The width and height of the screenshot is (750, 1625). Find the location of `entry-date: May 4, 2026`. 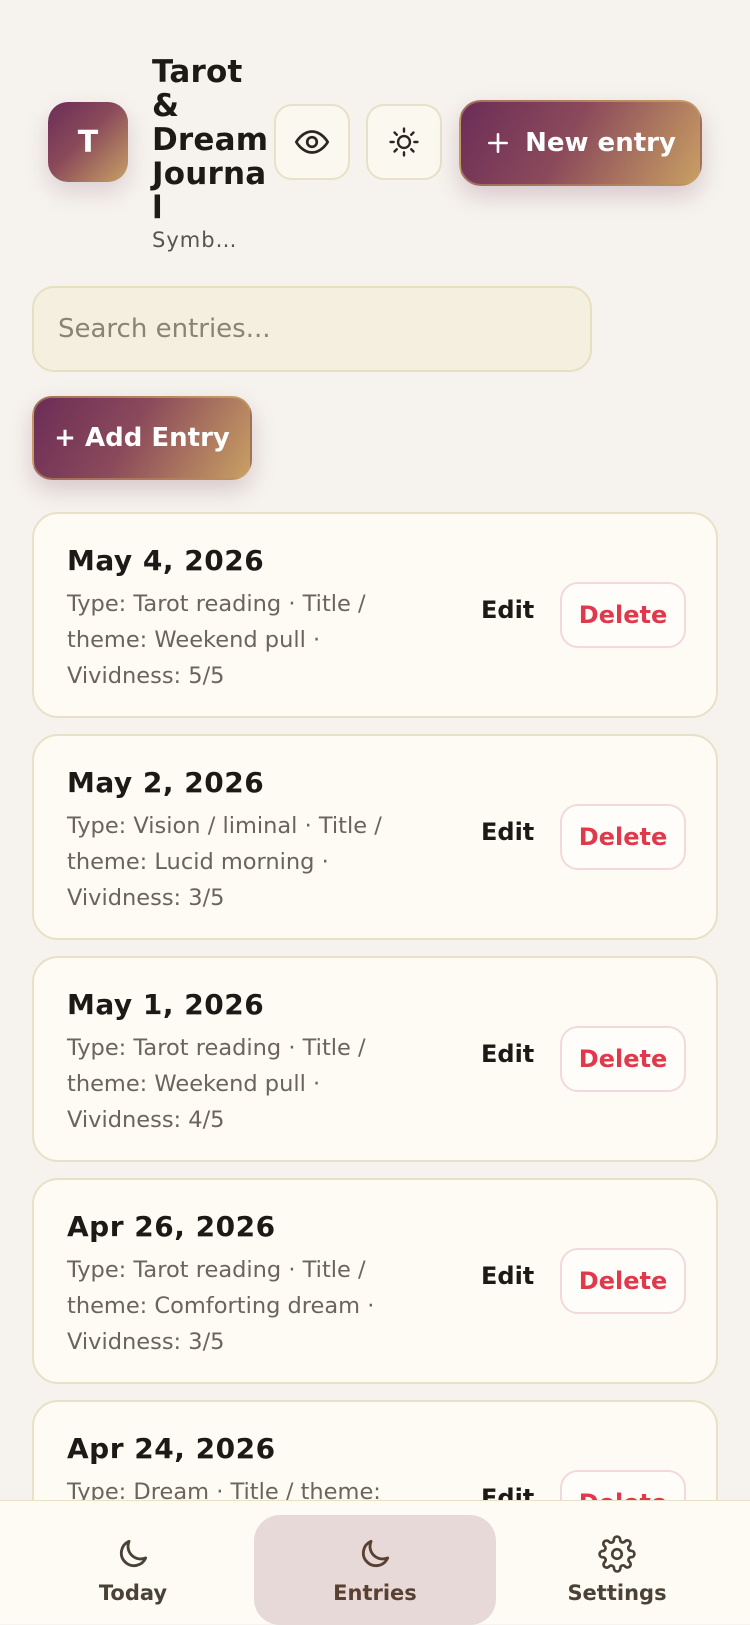

entry-date: May 4, 2026 is located at coordinates (166, 560).